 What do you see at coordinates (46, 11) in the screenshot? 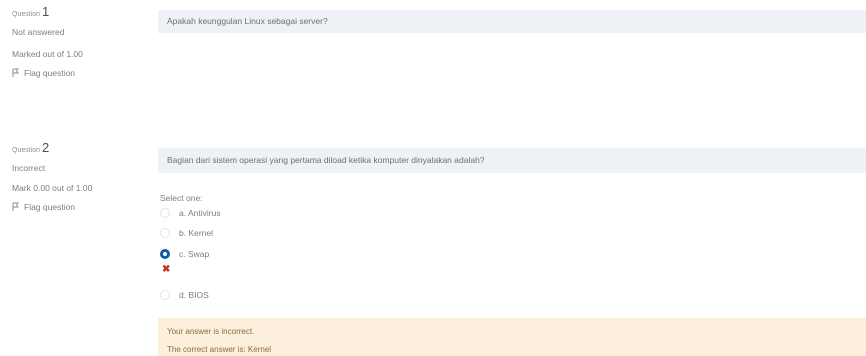
I see `question-number: 1` at bounding box center [46, 11].